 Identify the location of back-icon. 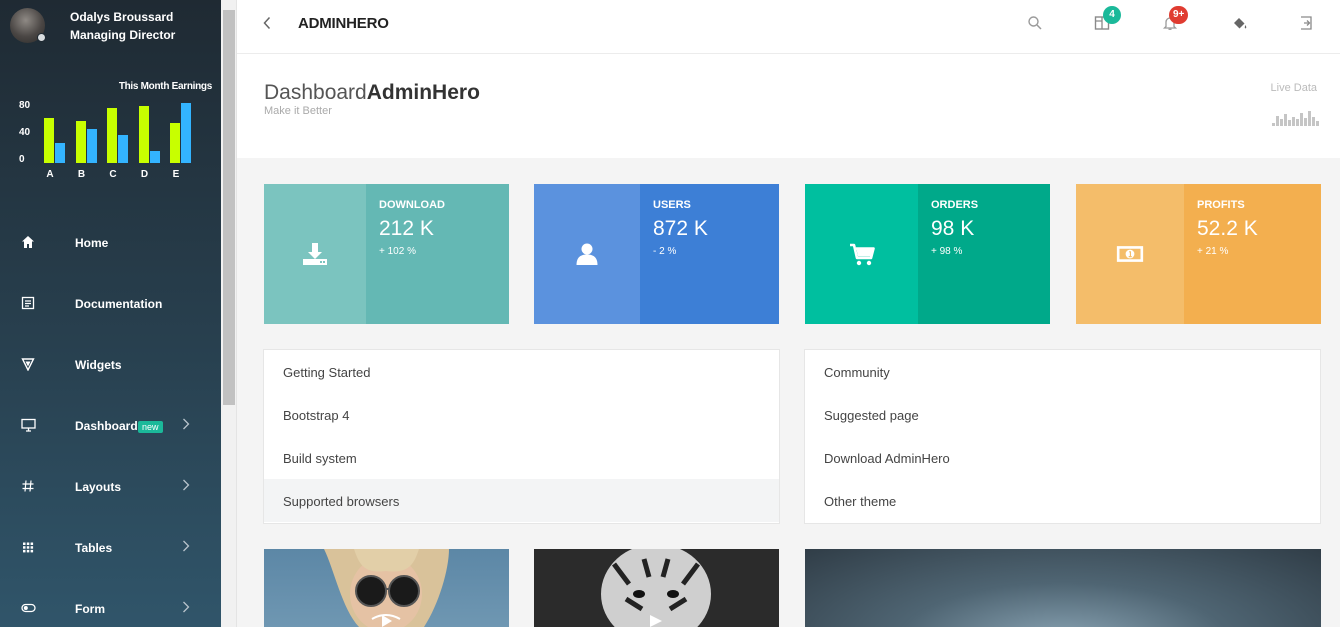
(268, 24).